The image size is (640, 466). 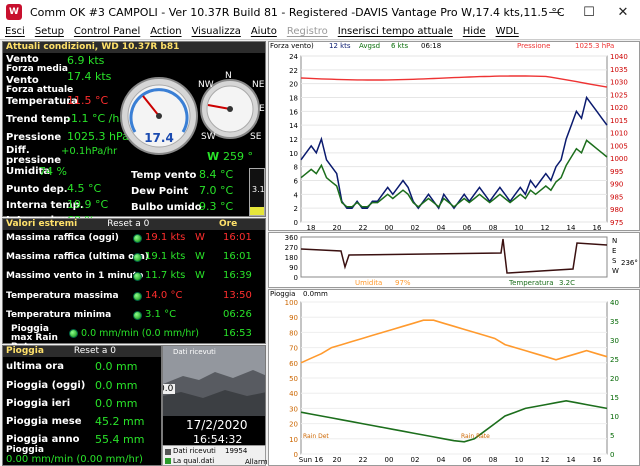 I want to click on data-quality-label: La qual.dati, so click(x=194, y=461).